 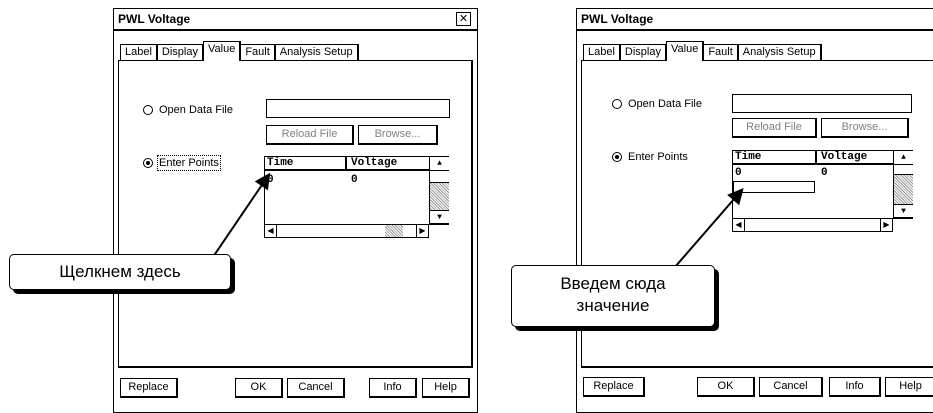 I want to click on arrow-to-time-cell, so click(x=241, y=215).